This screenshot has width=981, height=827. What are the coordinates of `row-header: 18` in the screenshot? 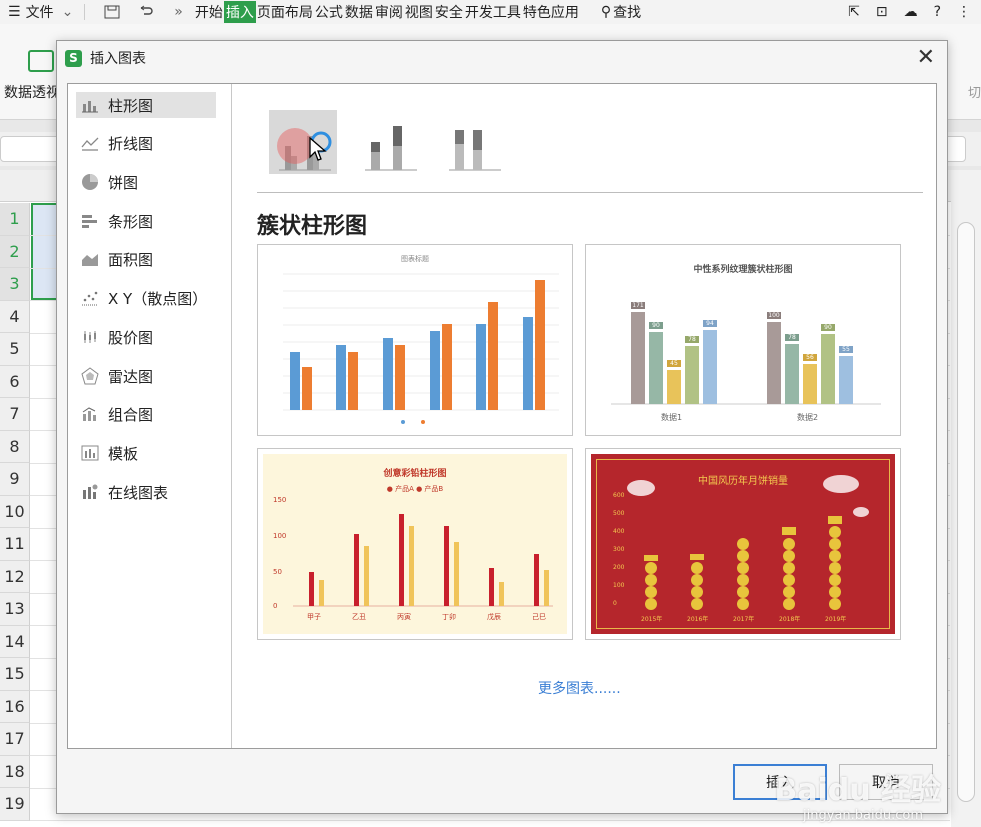 It's located at (15, 771).